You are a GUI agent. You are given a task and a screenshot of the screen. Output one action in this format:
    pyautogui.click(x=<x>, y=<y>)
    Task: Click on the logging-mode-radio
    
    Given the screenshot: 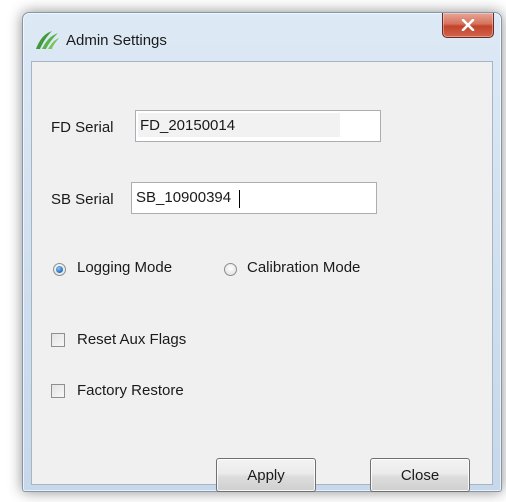 What is the action you would take?
    pyautogui.click(x=59, y=269)
    